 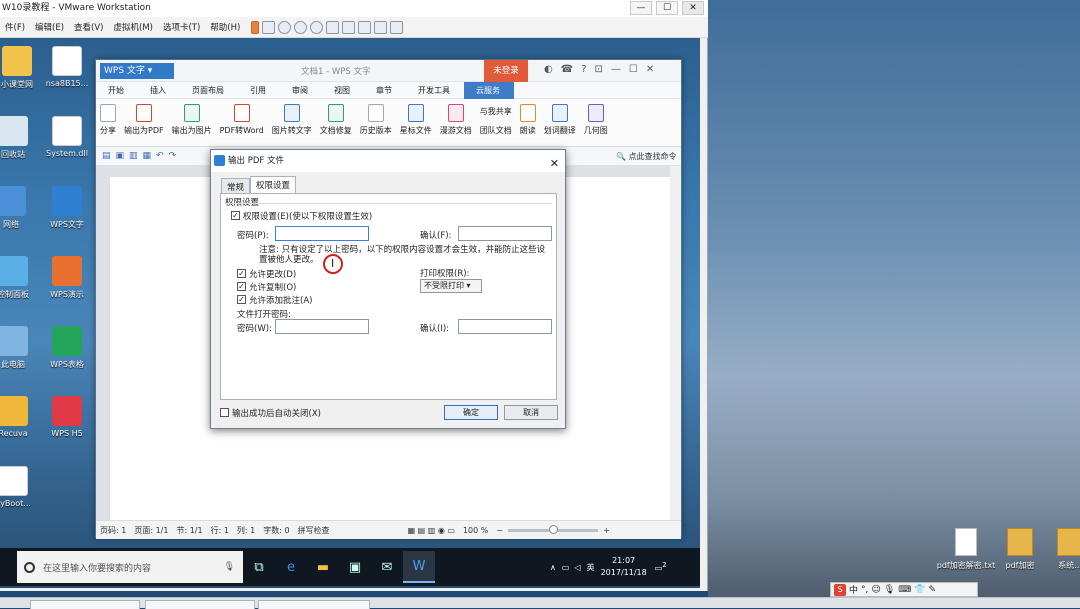 What do you see at coordinates (527, 120) in the screenshot?
I see `read-aloud-button: 朗读` at bounding box center [527, 120].